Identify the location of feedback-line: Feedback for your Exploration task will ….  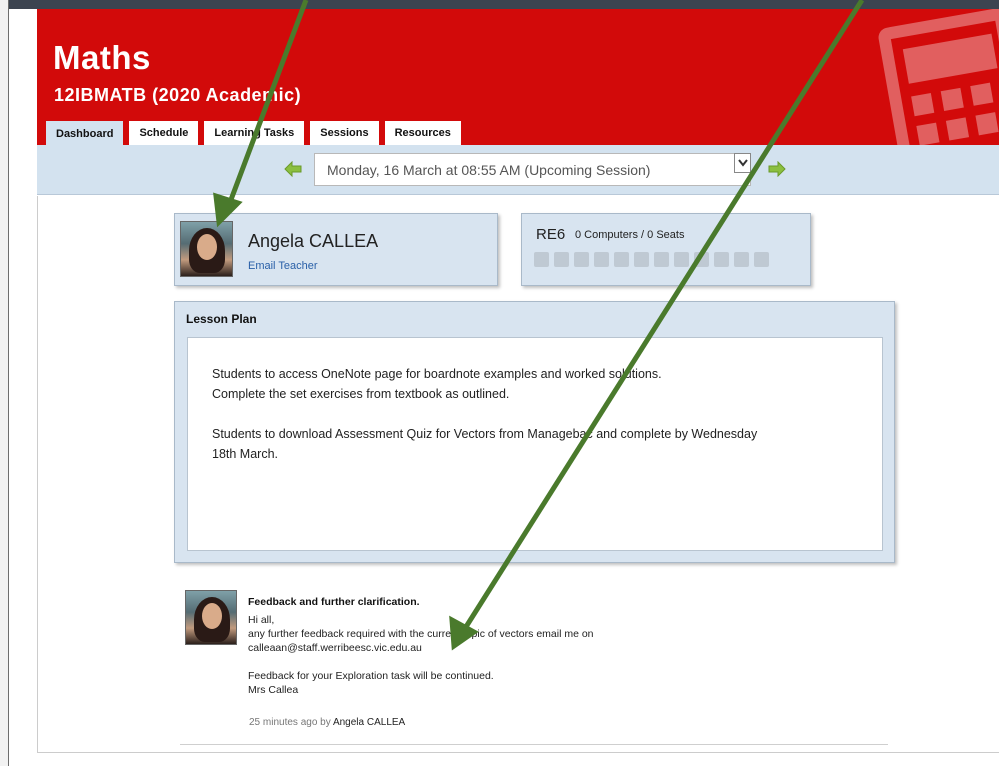
(371, 676).